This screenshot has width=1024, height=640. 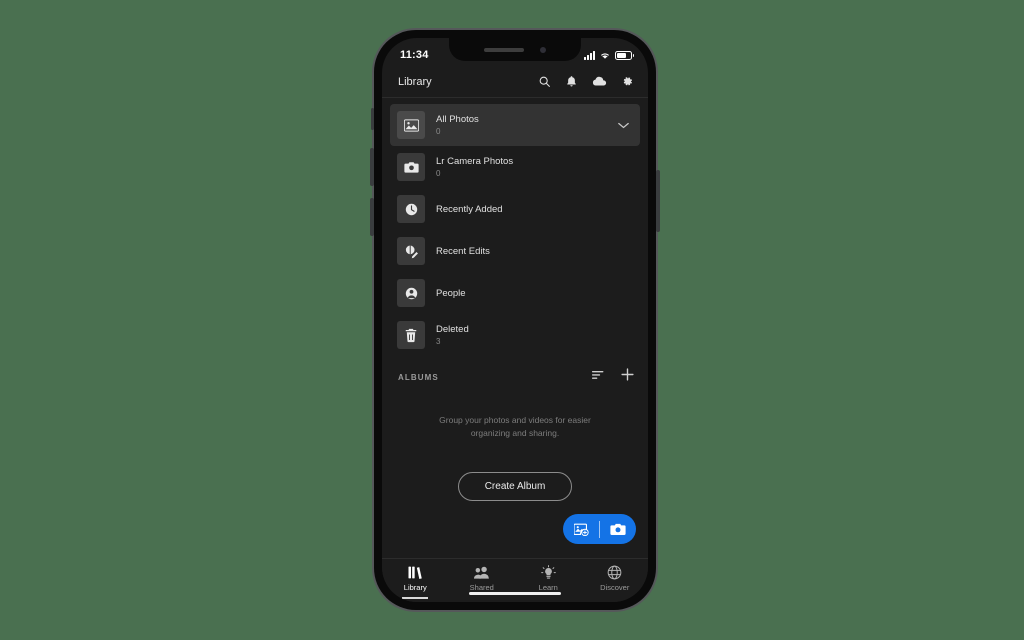 I want to click on library-row-title: Lr Camera Photos, so click(x=475, y=161).